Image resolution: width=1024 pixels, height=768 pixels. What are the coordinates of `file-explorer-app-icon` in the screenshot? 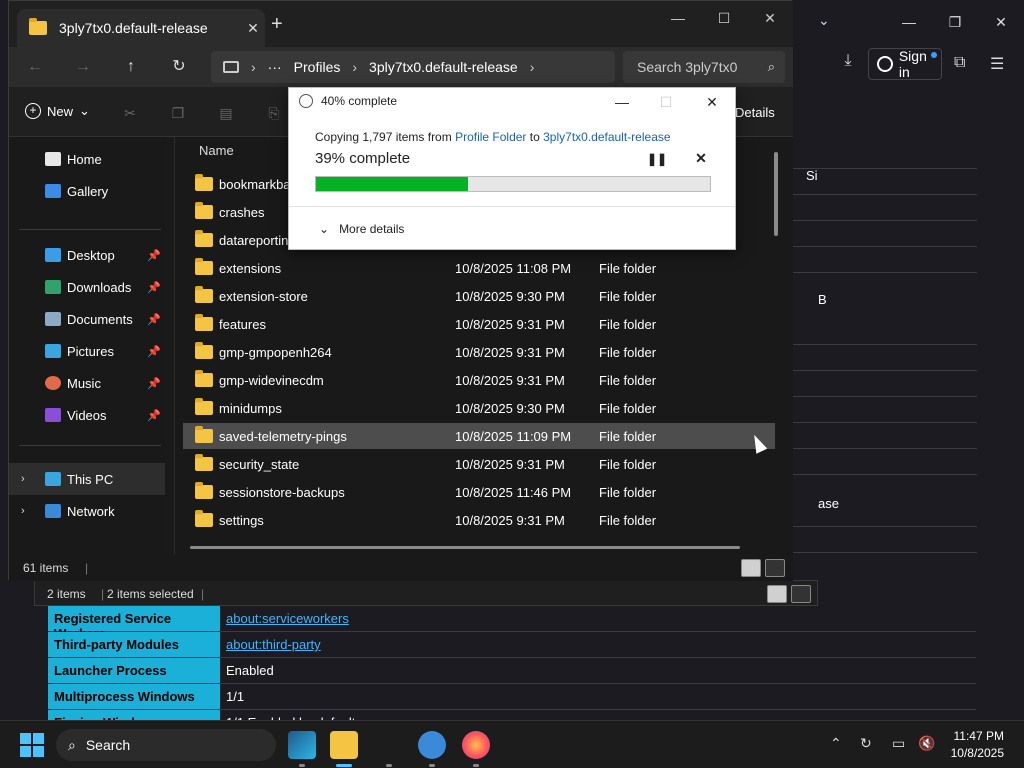 It's located at (344, 745).